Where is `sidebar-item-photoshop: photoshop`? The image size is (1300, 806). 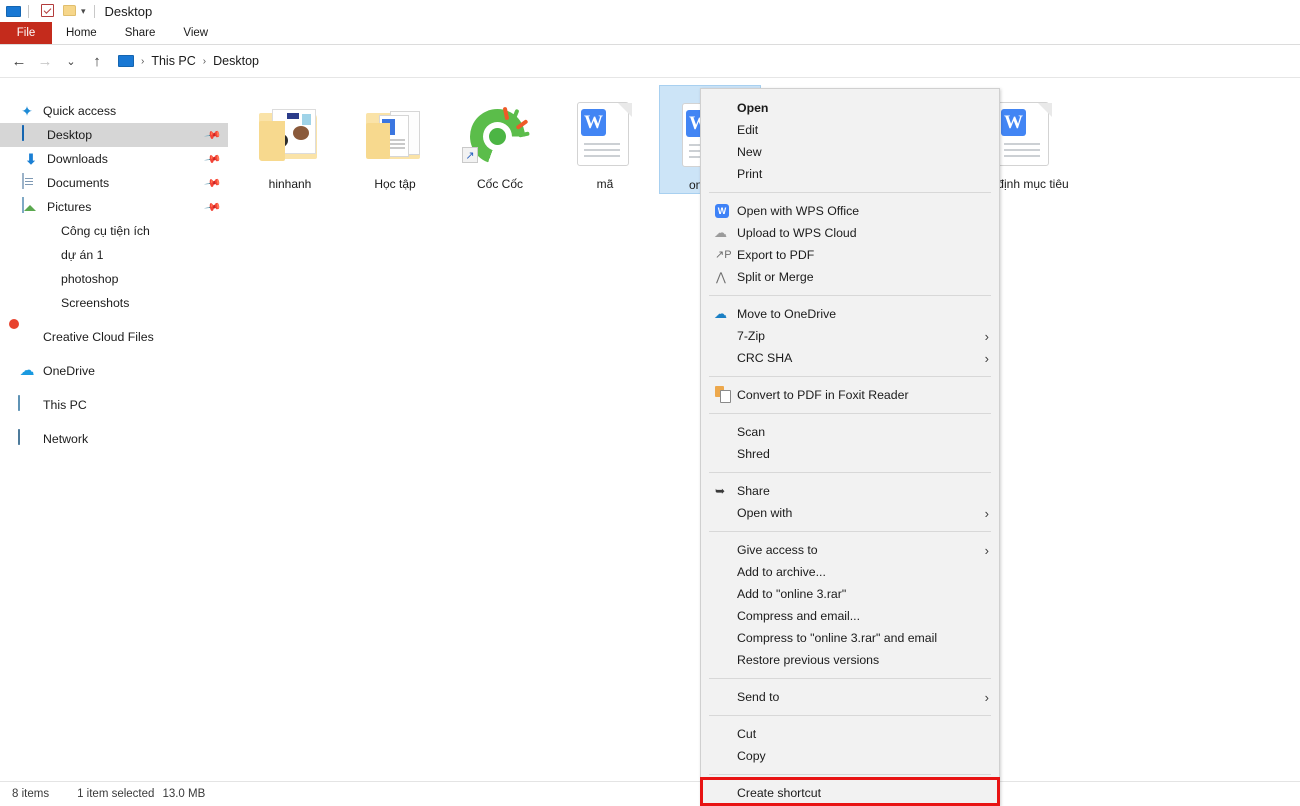
sidebar-item-photoshop: photoshop is located at coordinates (114, 279).